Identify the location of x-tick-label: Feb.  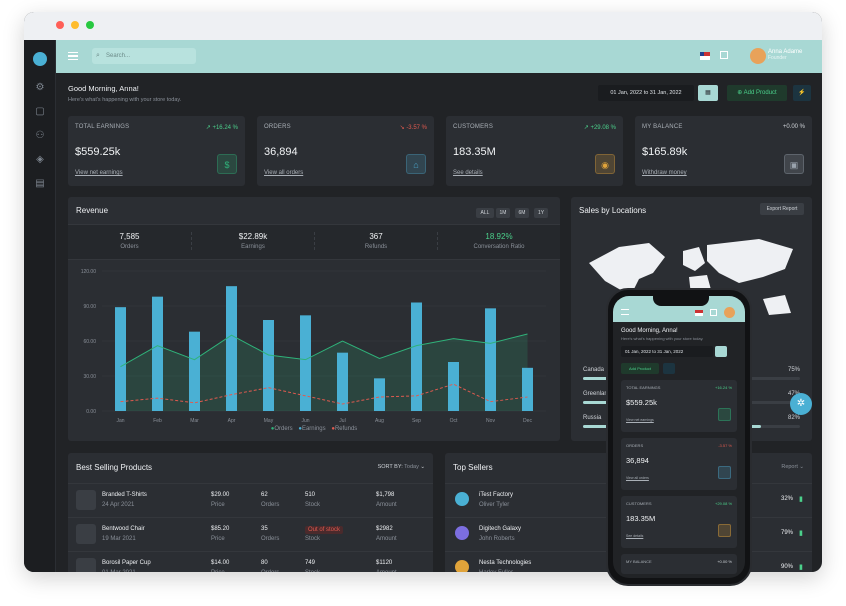
(157, 420).